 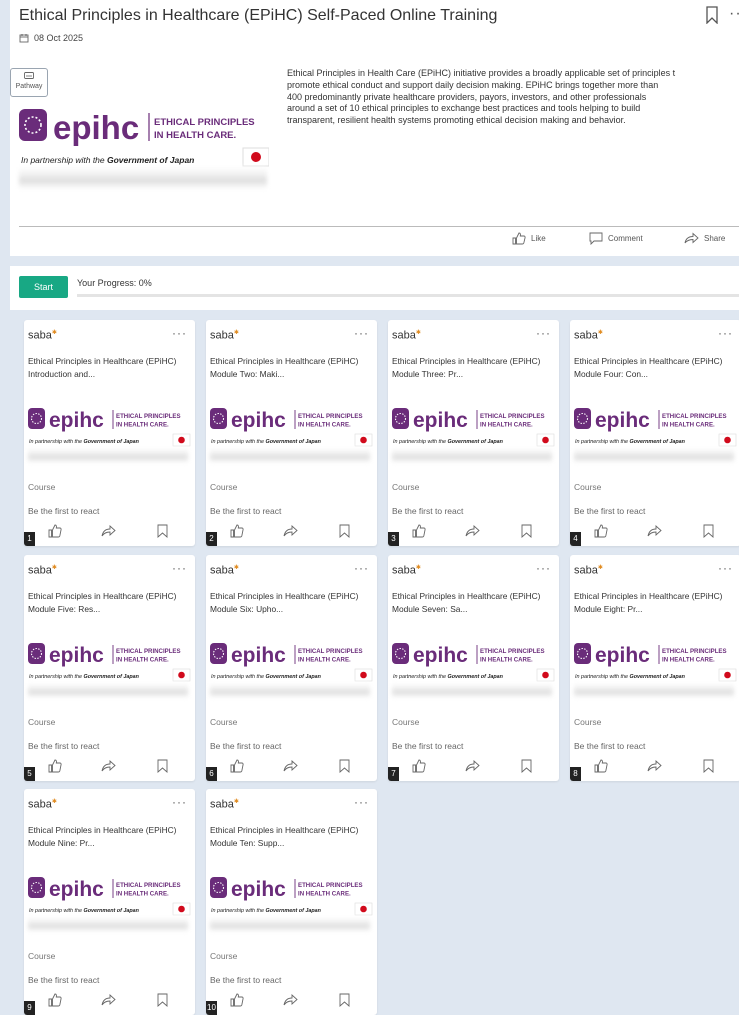 What do you see at coordinates (596, 238) in the screenshot?
I see `comment-icon` at bounding box center [596, 238].